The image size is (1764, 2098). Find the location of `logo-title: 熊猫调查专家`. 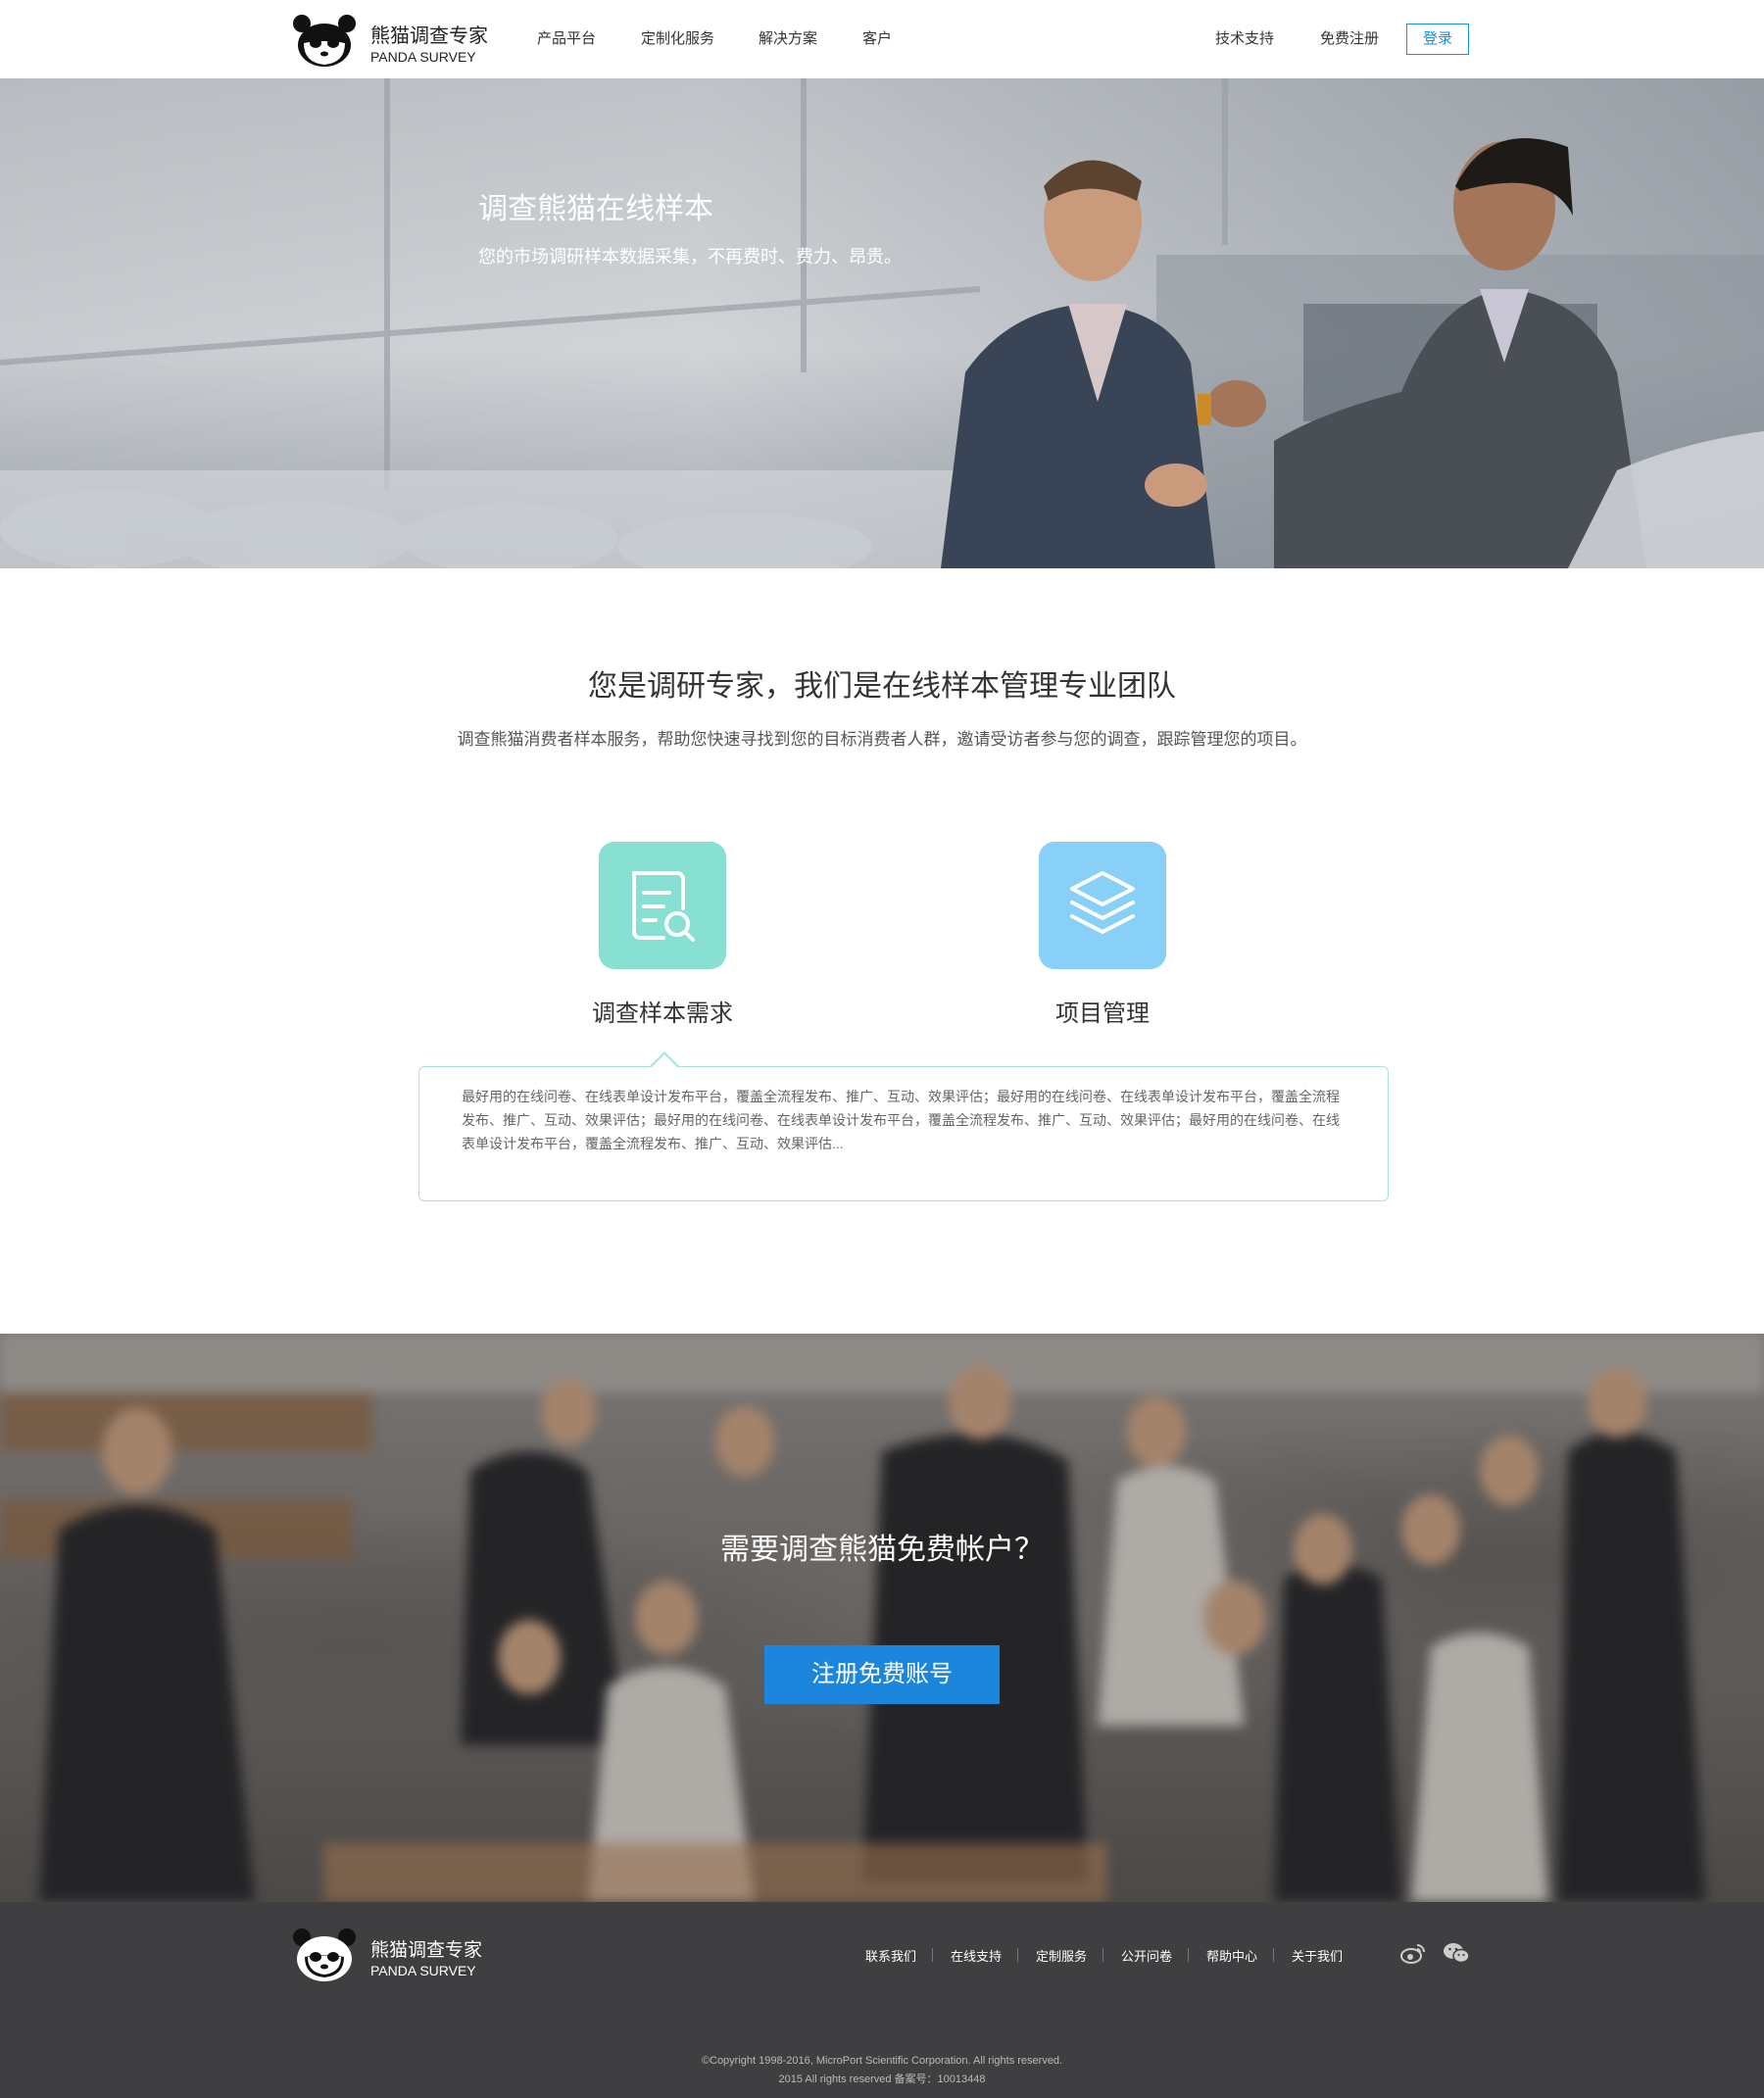

logo-title: 熊猫调查专家 is located at coordinates (429, 36).